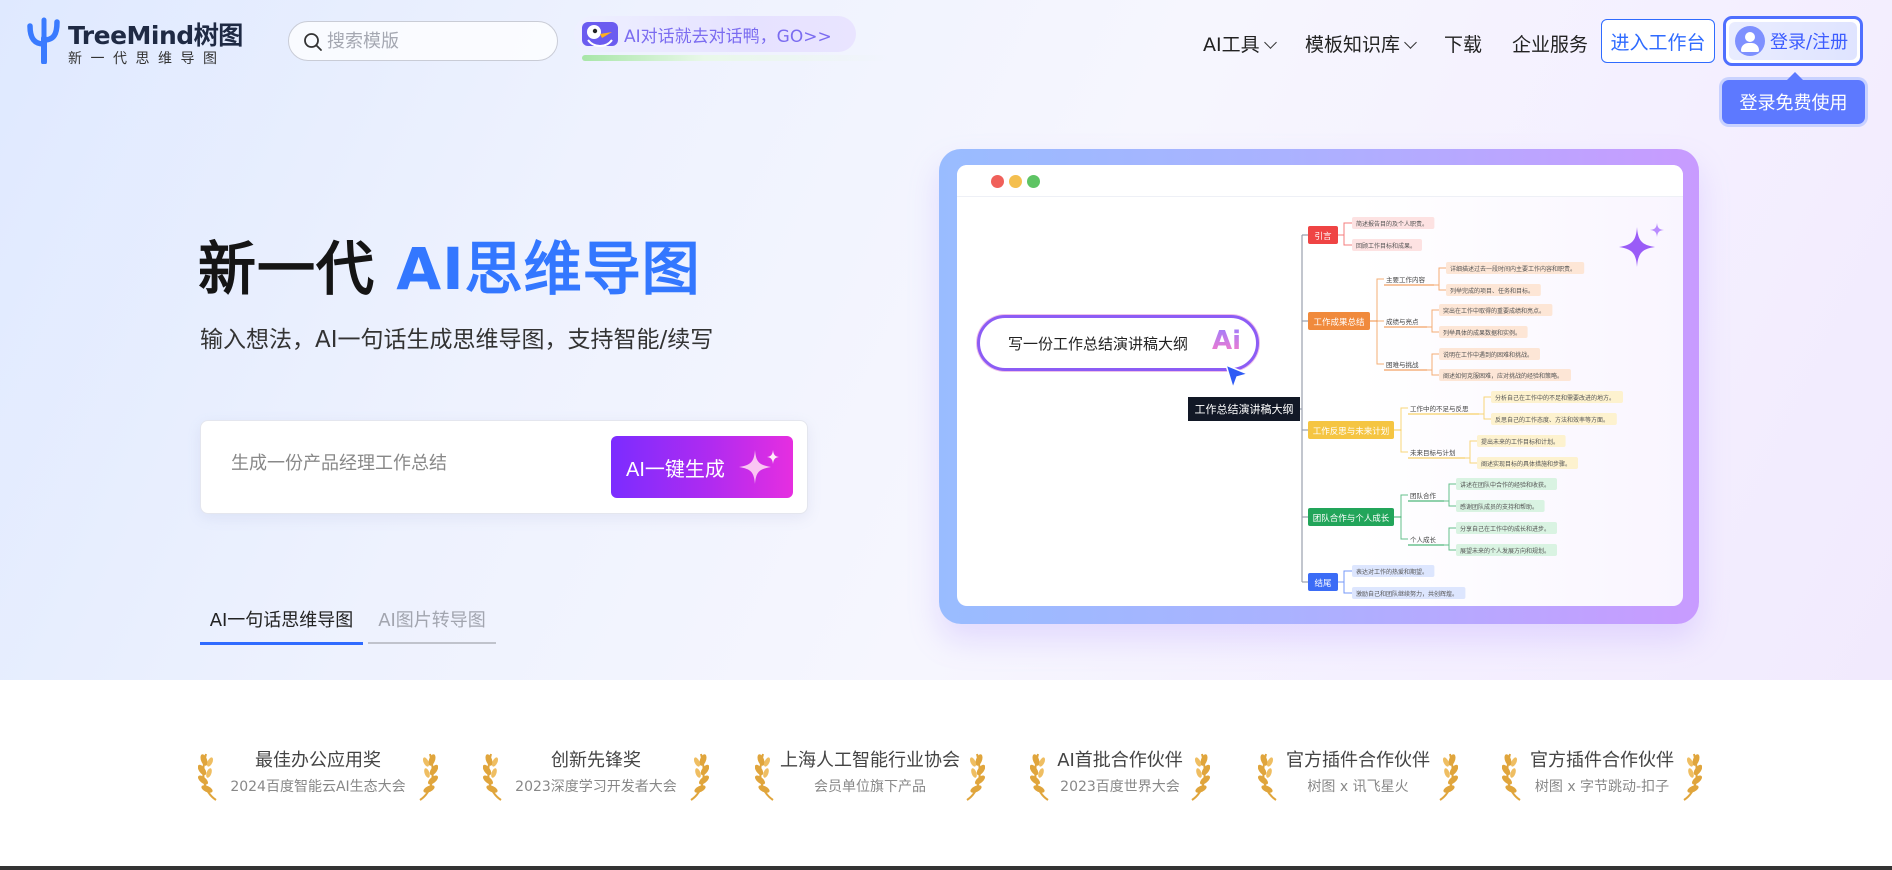 The image size is (1892, 870). Describe the element at coordinates (1505, 529) in the screenshot. I see `mindmap-leaf-label: 分享自己在工作中的成长和进步。` at that location.